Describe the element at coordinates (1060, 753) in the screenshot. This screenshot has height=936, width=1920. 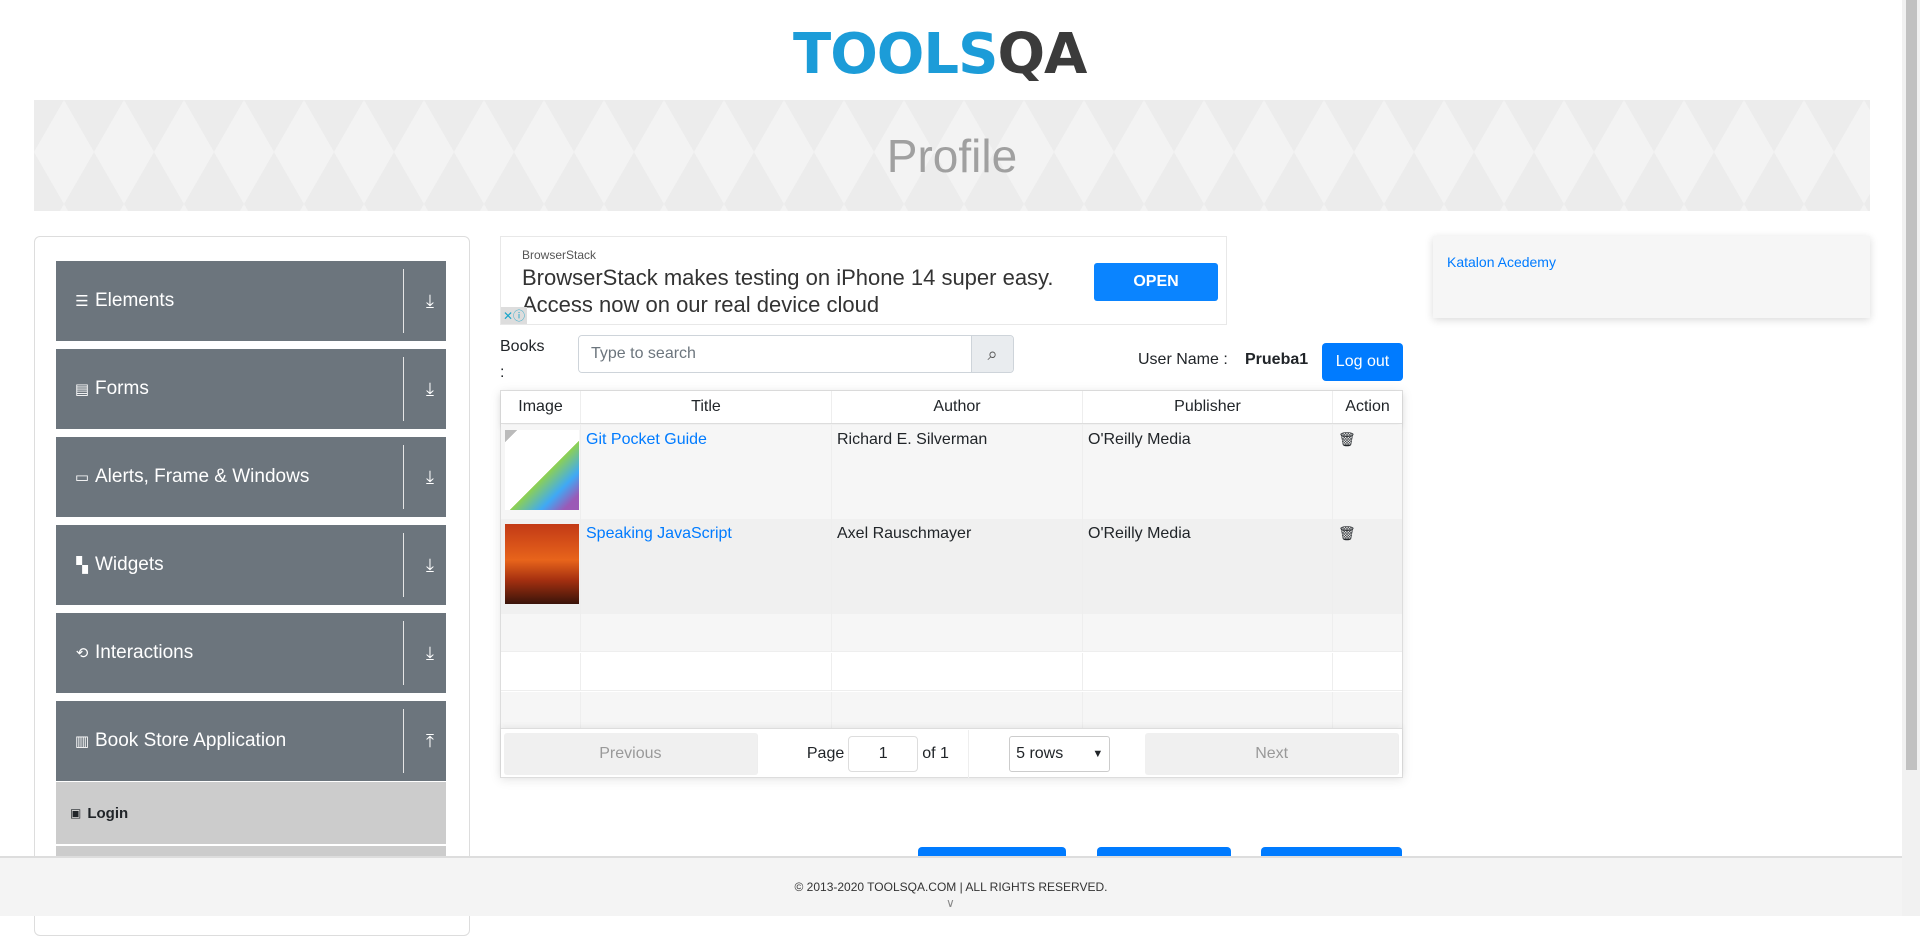
I see `rows-select: 5 rows ▼` at that location.